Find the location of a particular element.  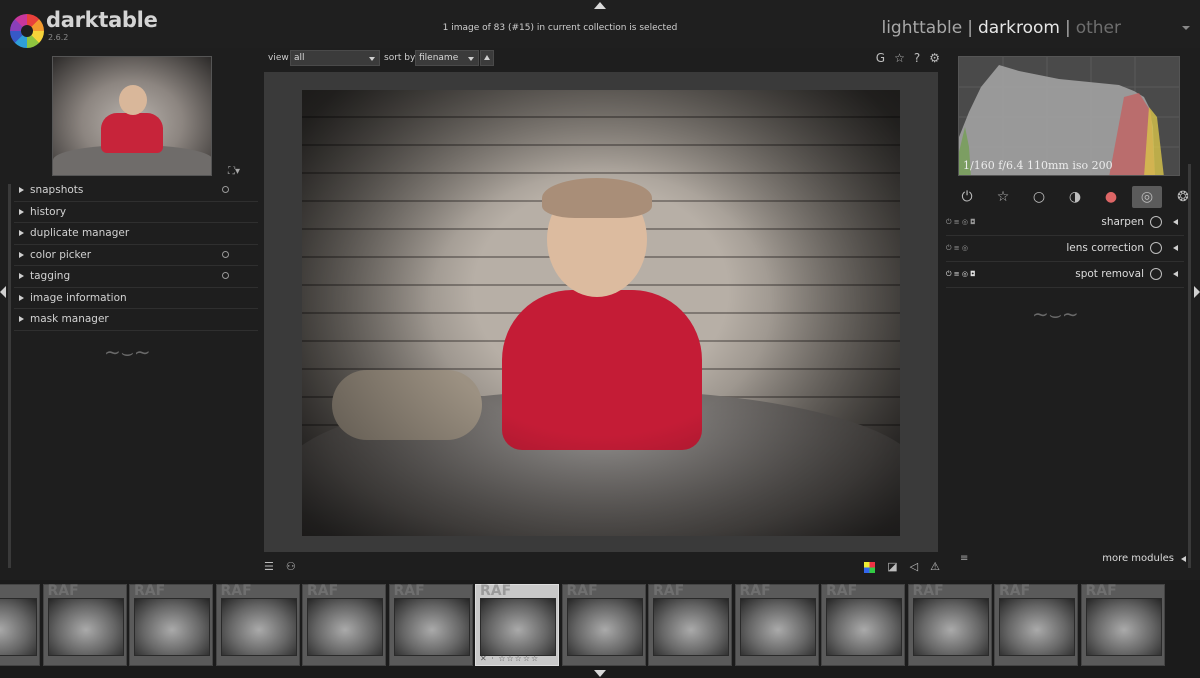

color-assessment-icon is located at coordinates (870, 567).